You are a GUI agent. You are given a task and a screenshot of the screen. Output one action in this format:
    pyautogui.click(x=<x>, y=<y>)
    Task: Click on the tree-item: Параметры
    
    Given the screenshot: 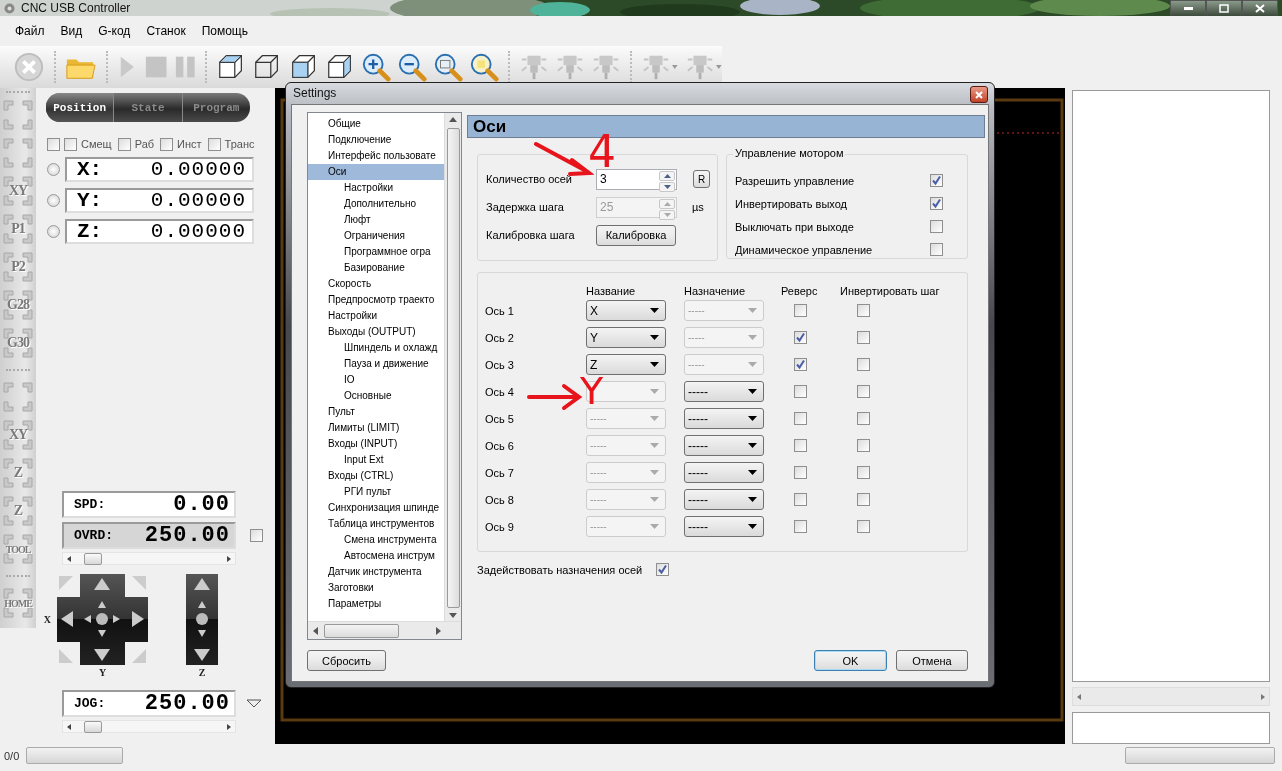 What is the action you would take?
    pyautogui.click(x=377, y=604)
    